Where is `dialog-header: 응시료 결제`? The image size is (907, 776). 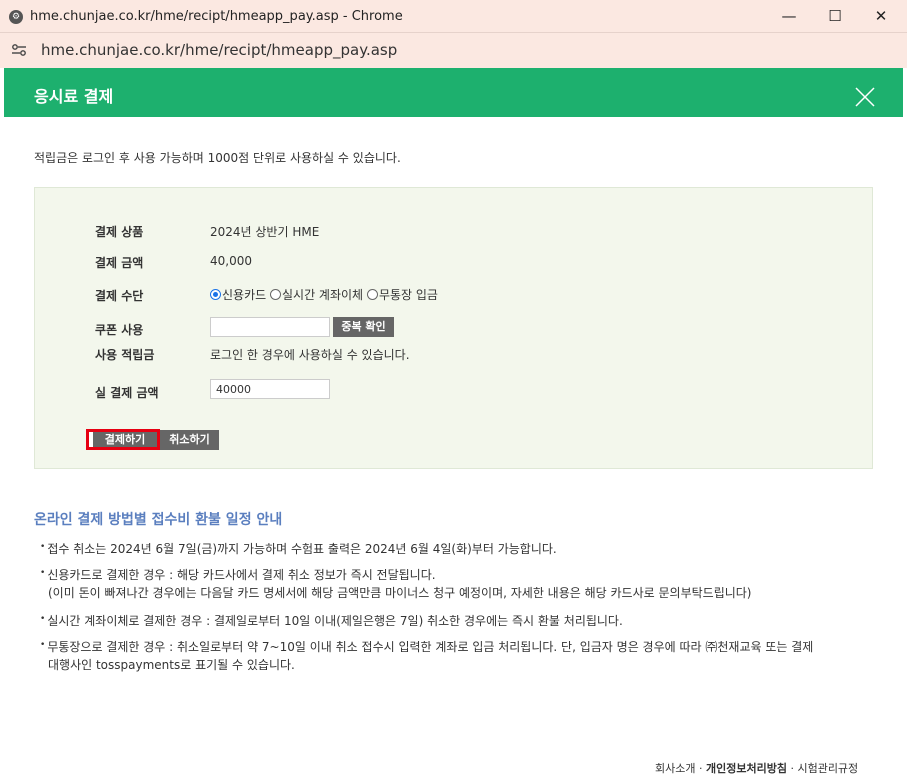
dialog-header: 응시료 결제 is located at coordinates (453, 92).